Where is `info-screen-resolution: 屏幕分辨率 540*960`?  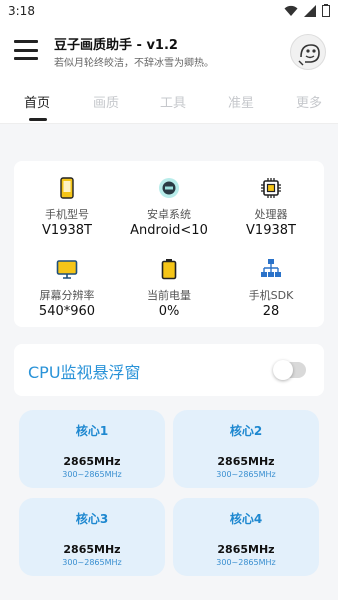 info-screen-resolution: 屏幕分辨率 540*960 is located at coordinates (67, 289).